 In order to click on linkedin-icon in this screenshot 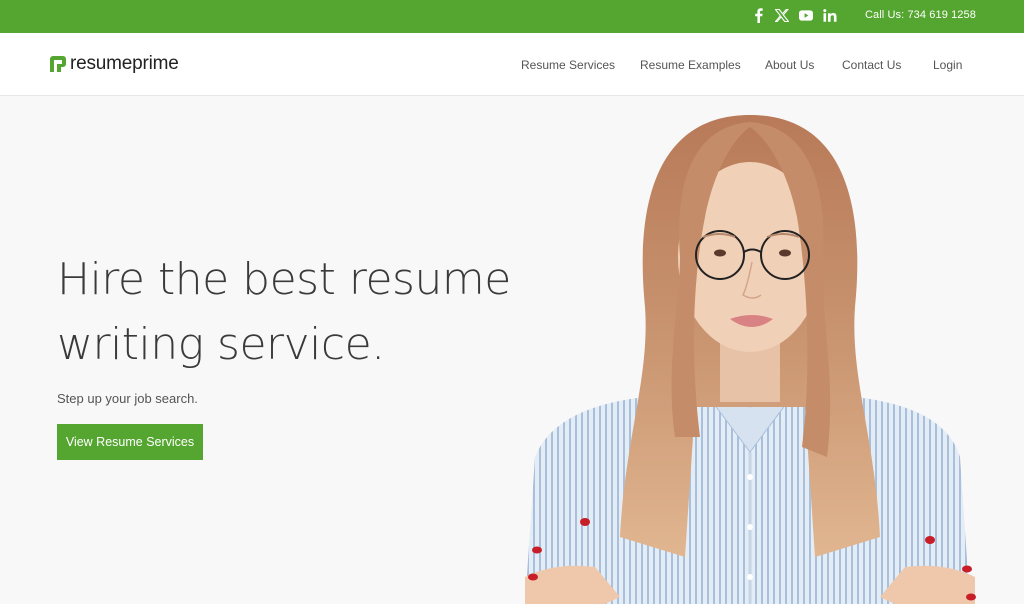, I will do `click(830, 15)`.